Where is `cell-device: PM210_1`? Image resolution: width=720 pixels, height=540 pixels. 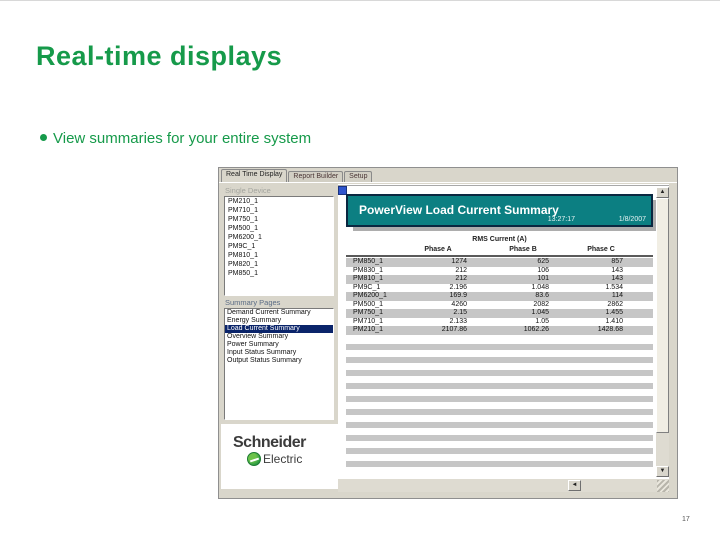 cell-device: PM210_1 is located at coordinates (368, 329).